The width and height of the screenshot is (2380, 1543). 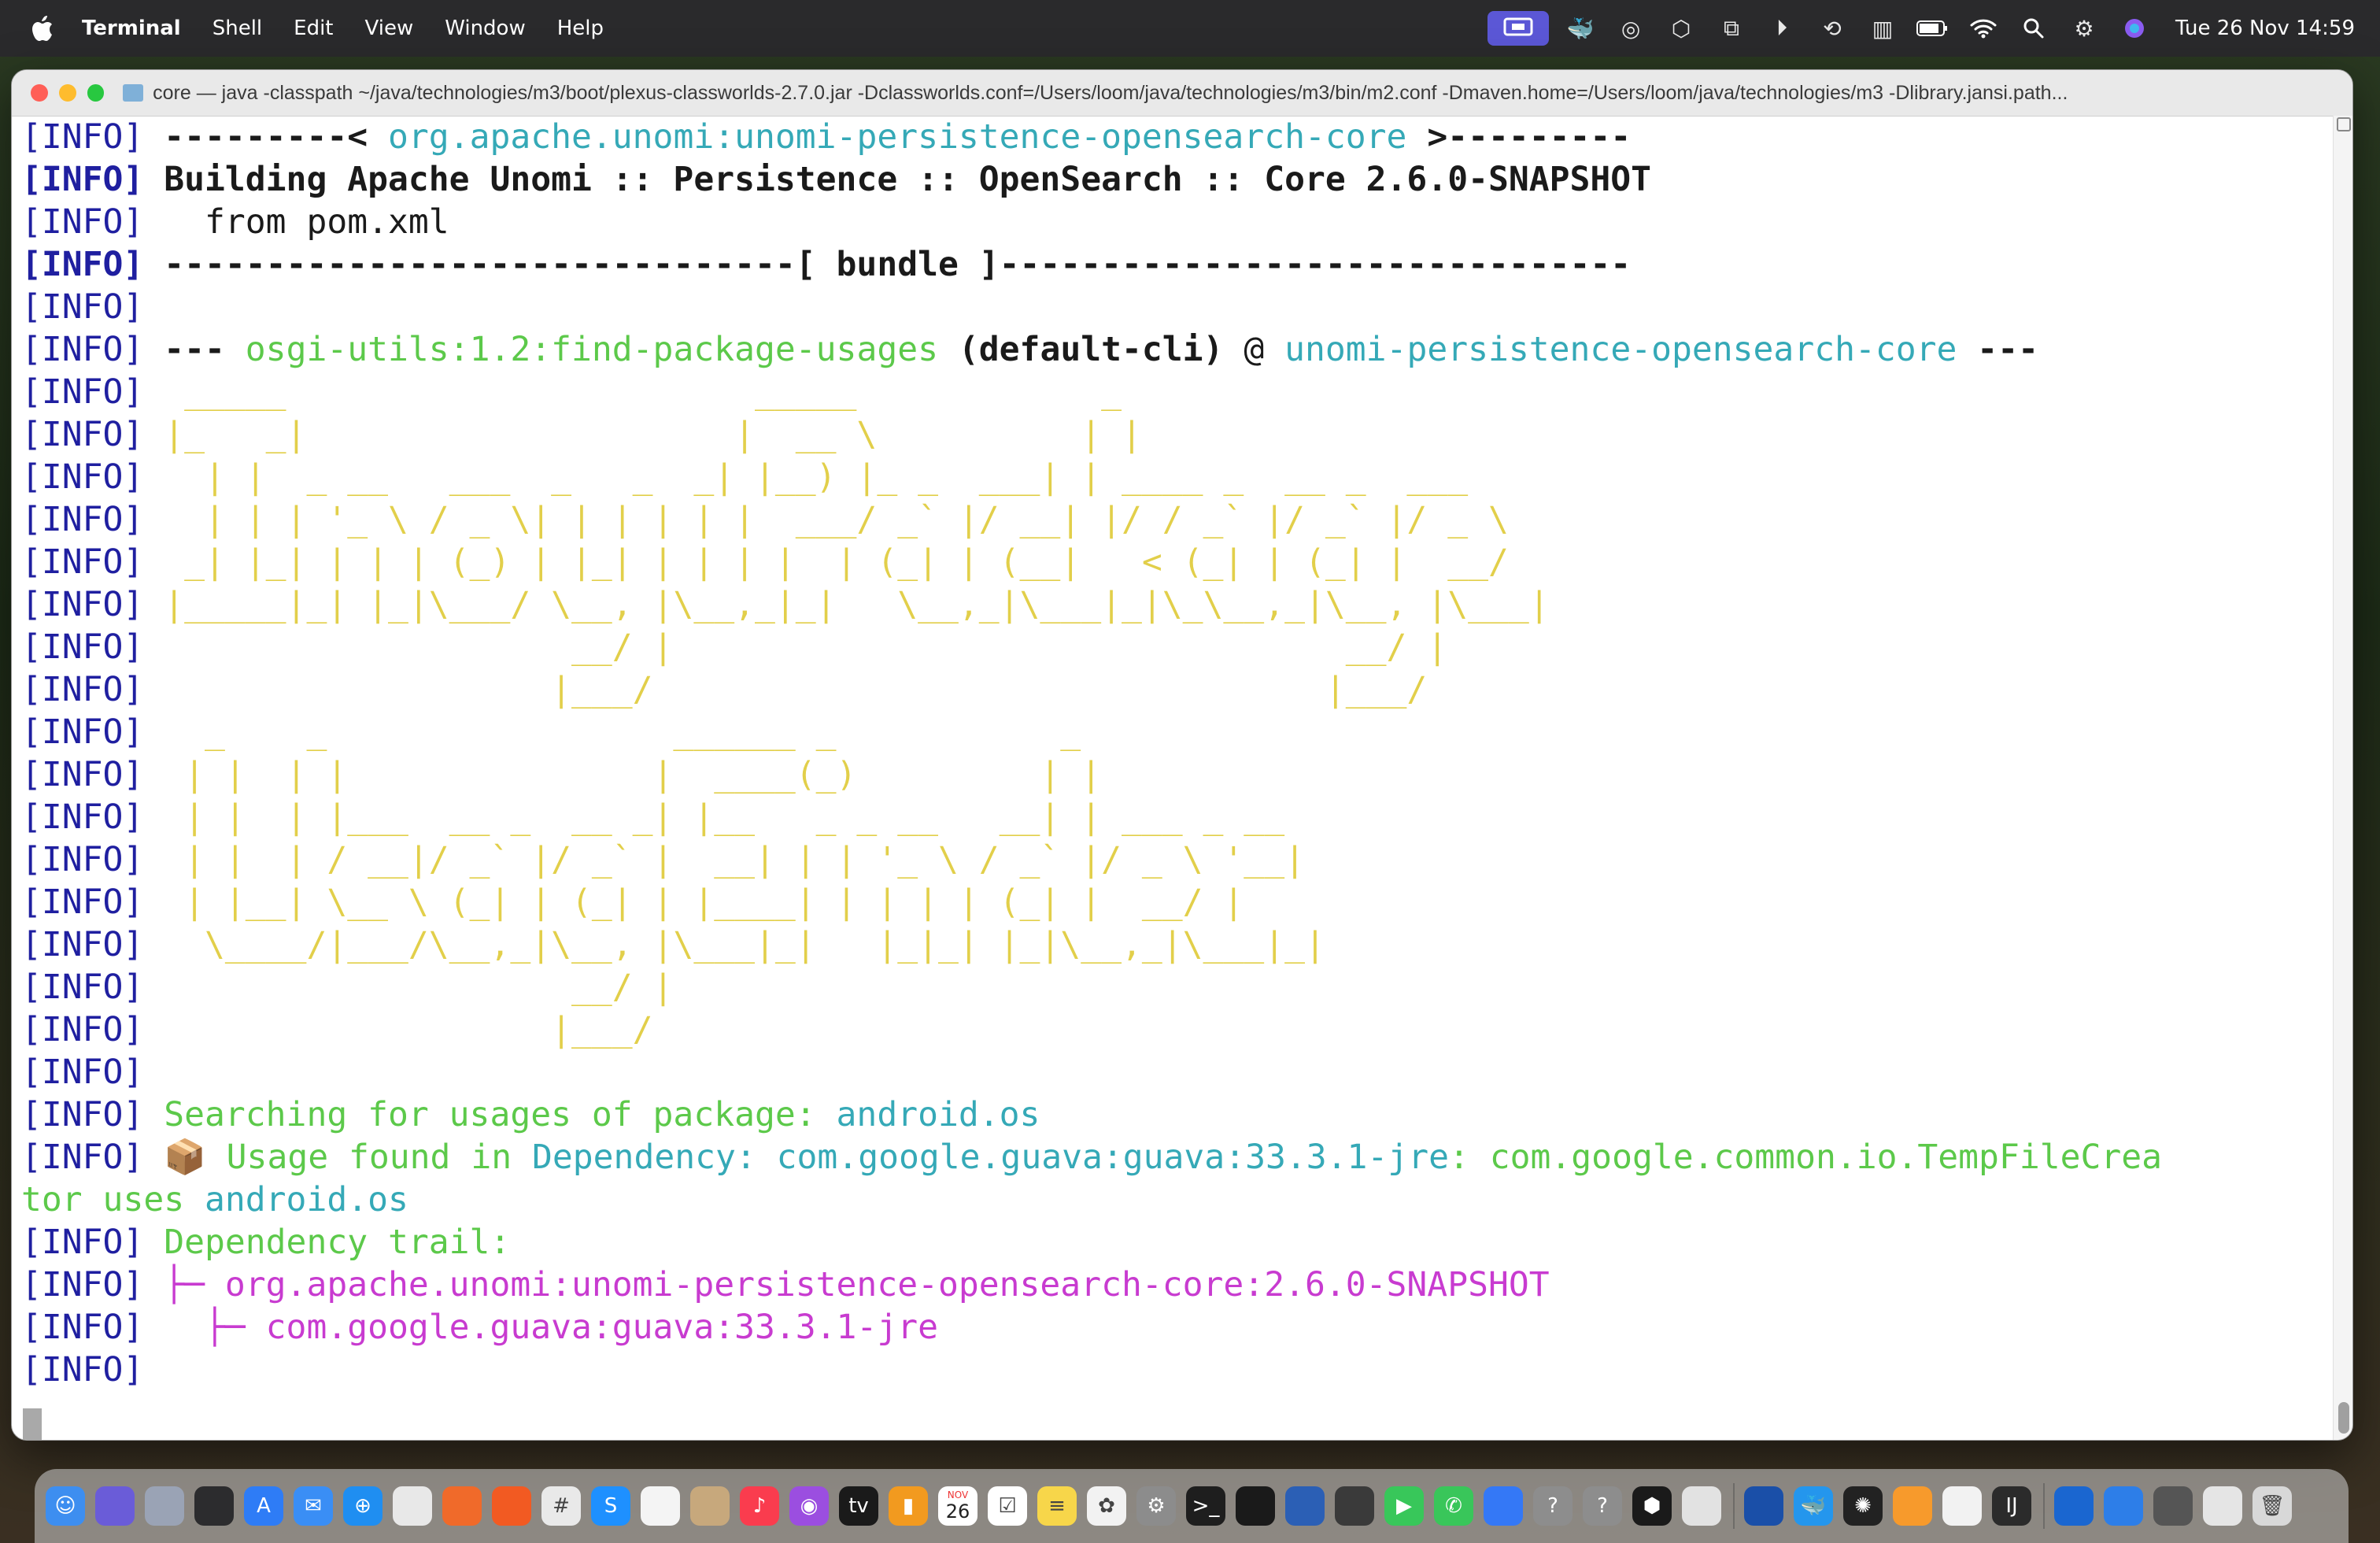 I want to click on apple-menu-icon, so click(x=42, y=28).